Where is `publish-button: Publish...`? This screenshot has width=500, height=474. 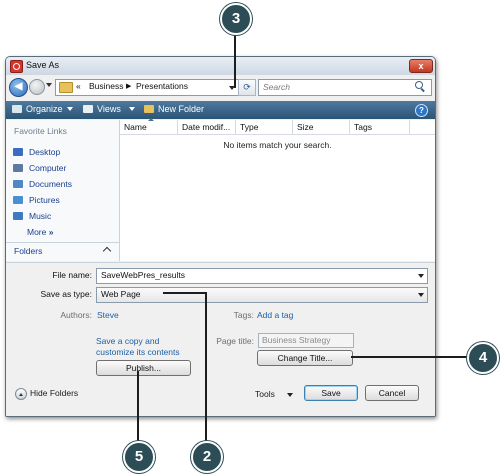 publish-button: Publish... is located at coordinates (143, 368).